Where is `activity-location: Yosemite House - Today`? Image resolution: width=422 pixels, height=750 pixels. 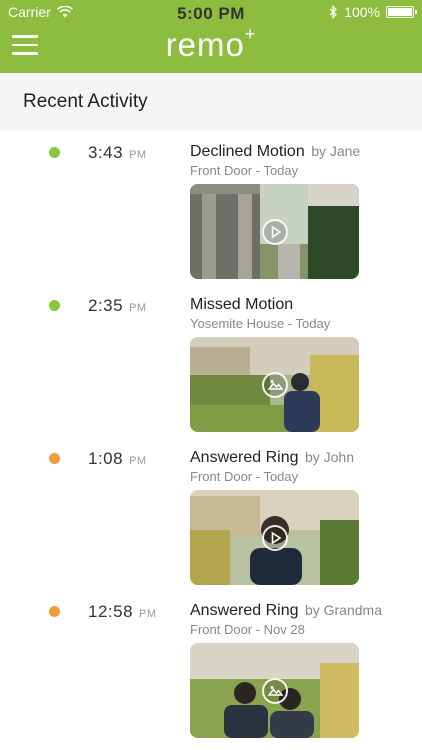 activity-location: Yosemite House - Today is located at coordinates (260, 323).